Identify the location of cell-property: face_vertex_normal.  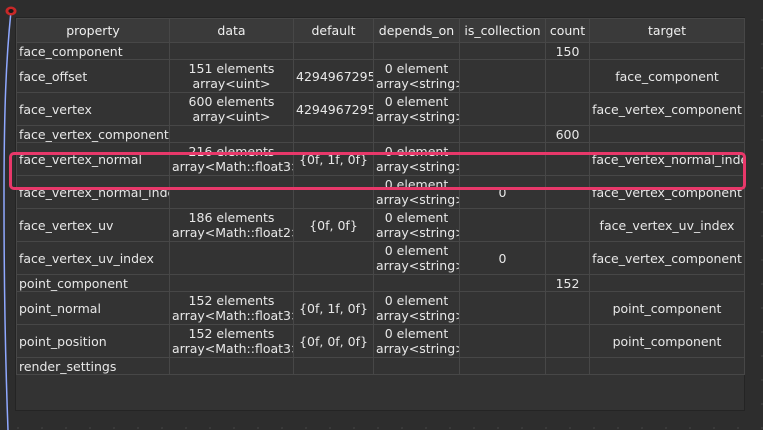
(93, 159).